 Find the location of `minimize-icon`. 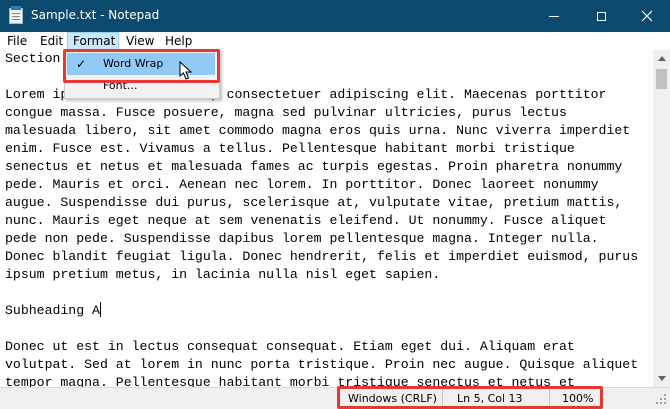

minimize-icon is located at coordinates (554, 16).